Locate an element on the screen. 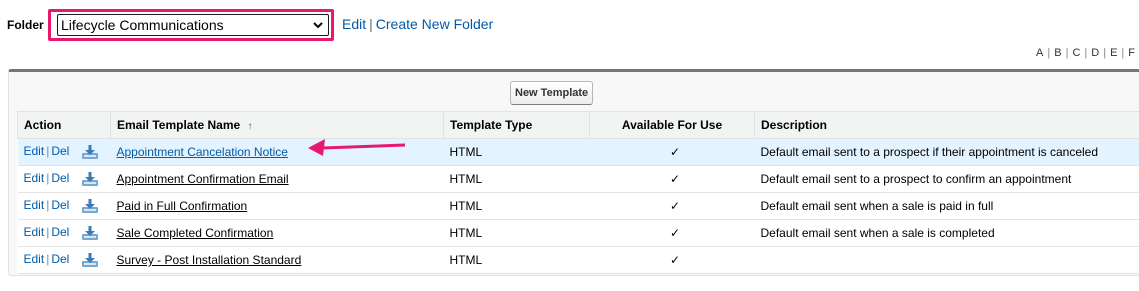 The height and width of the screenshot is (291, 1139). alphabet-filter: A | B | C | D | E | F is located at coordinates (1085, 53).